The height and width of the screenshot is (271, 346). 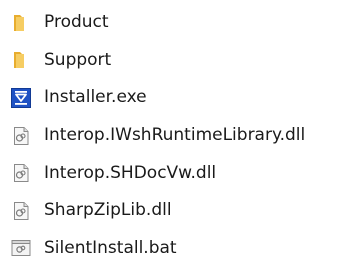 What do you see at coordinates (173, 98) in the screenshot?
I see `file-item-installer: Installer.exe` at bounding box center [173, 98].